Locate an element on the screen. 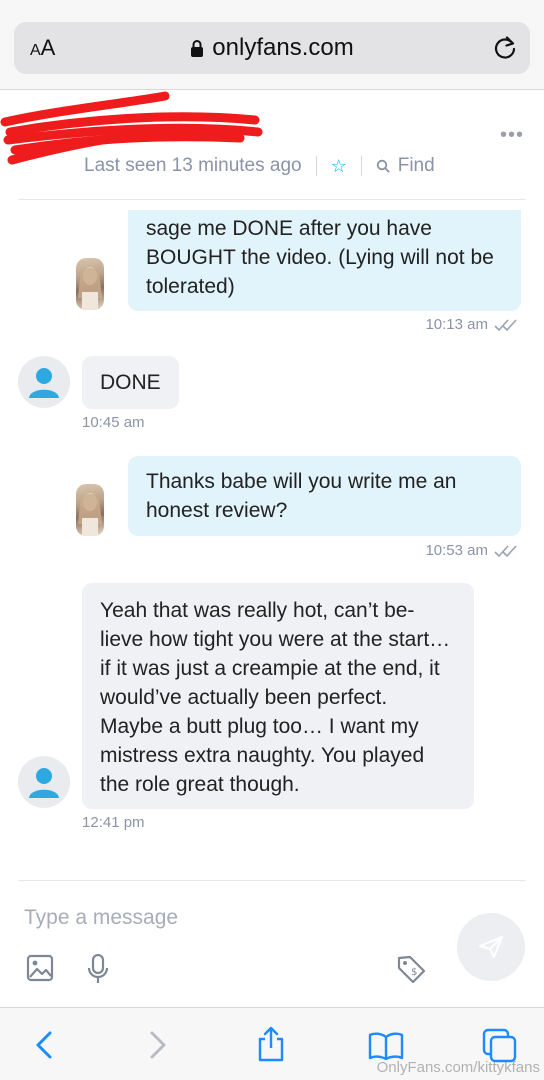  browser-toolbar: OnlyFans.com/kittykfans is located at coordinates (272, 1043).